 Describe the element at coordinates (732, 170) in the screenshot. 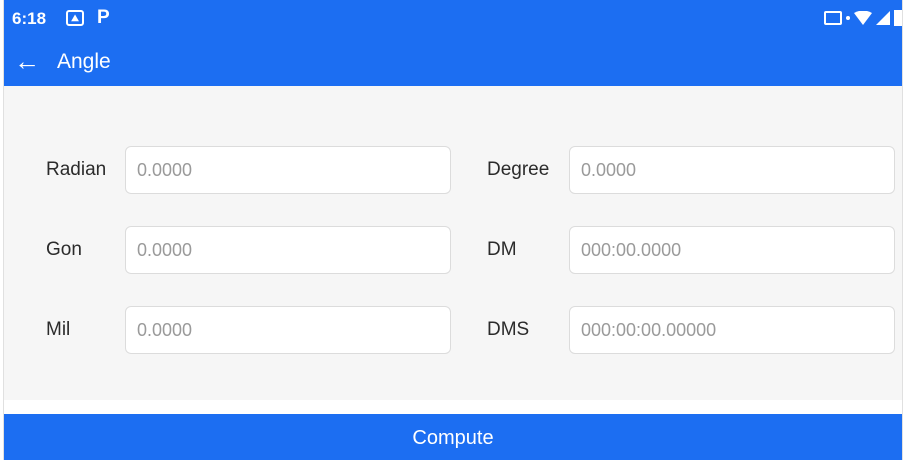

I see `degree-input` at that location.